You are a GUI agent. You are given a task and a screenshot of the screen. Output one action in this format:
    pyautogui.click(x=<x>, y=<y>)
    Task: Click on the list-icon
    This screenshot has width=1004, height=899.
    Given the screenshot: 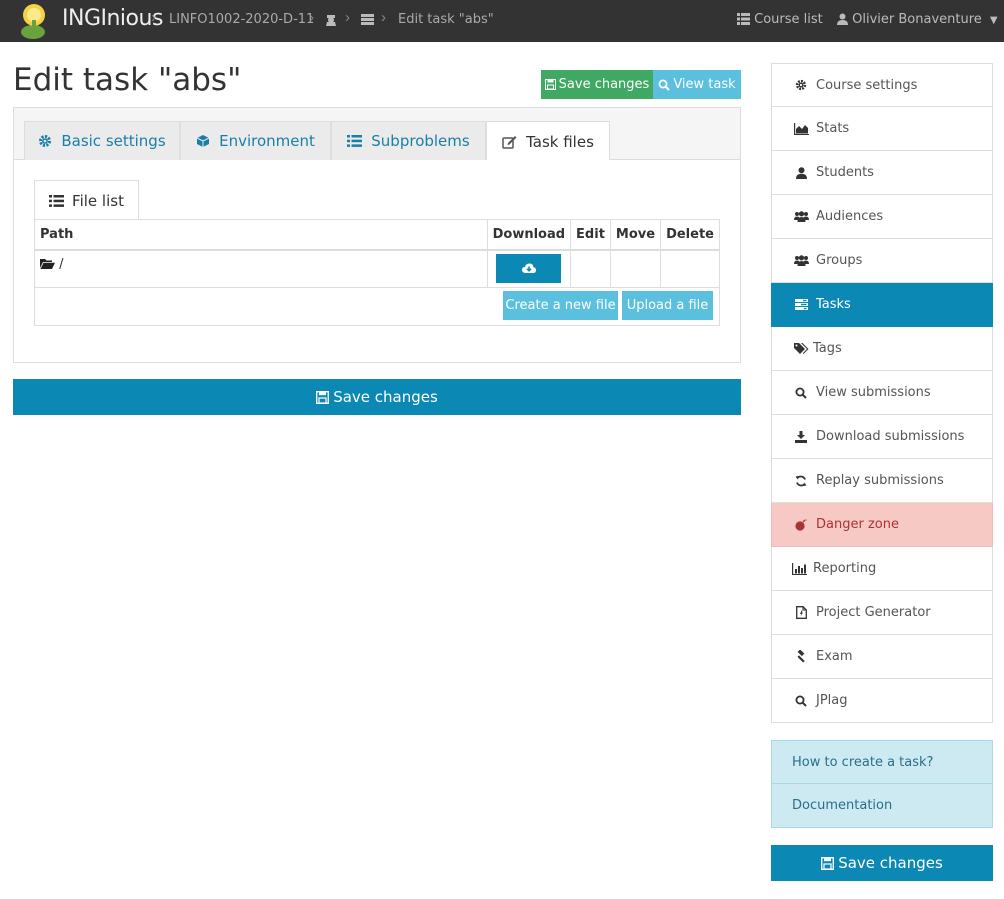 What is the action you would take?
    pyautogui.click(x=355, y=141)
    